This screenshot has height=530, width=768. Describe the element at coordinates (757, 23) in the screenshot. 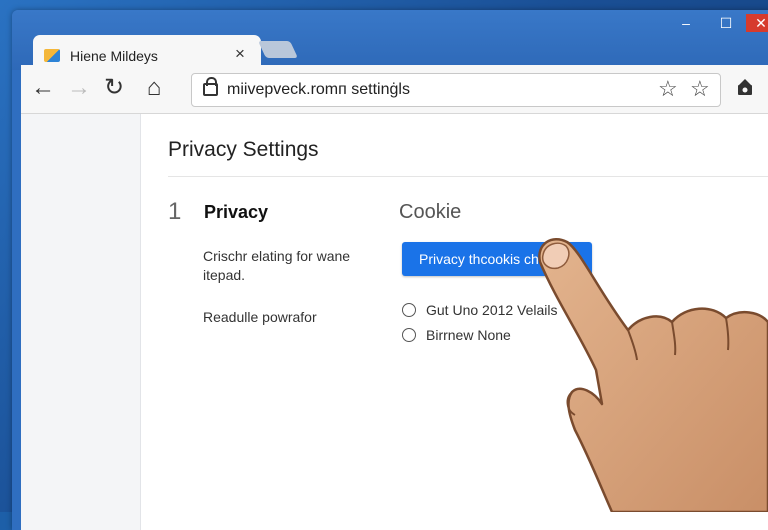

I see `close-button: ✕` at that location.